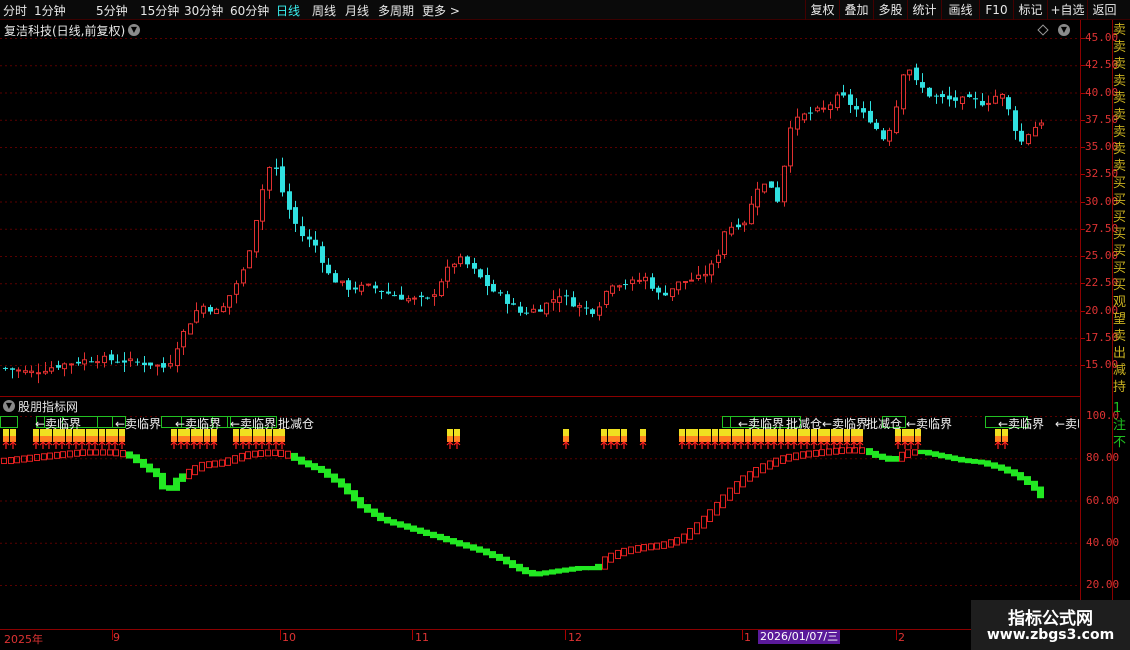  What do you see at coordinates (804, 423) in the screenshot?
I see `signal-text: 批减仓` at bounding box center [804, 423].